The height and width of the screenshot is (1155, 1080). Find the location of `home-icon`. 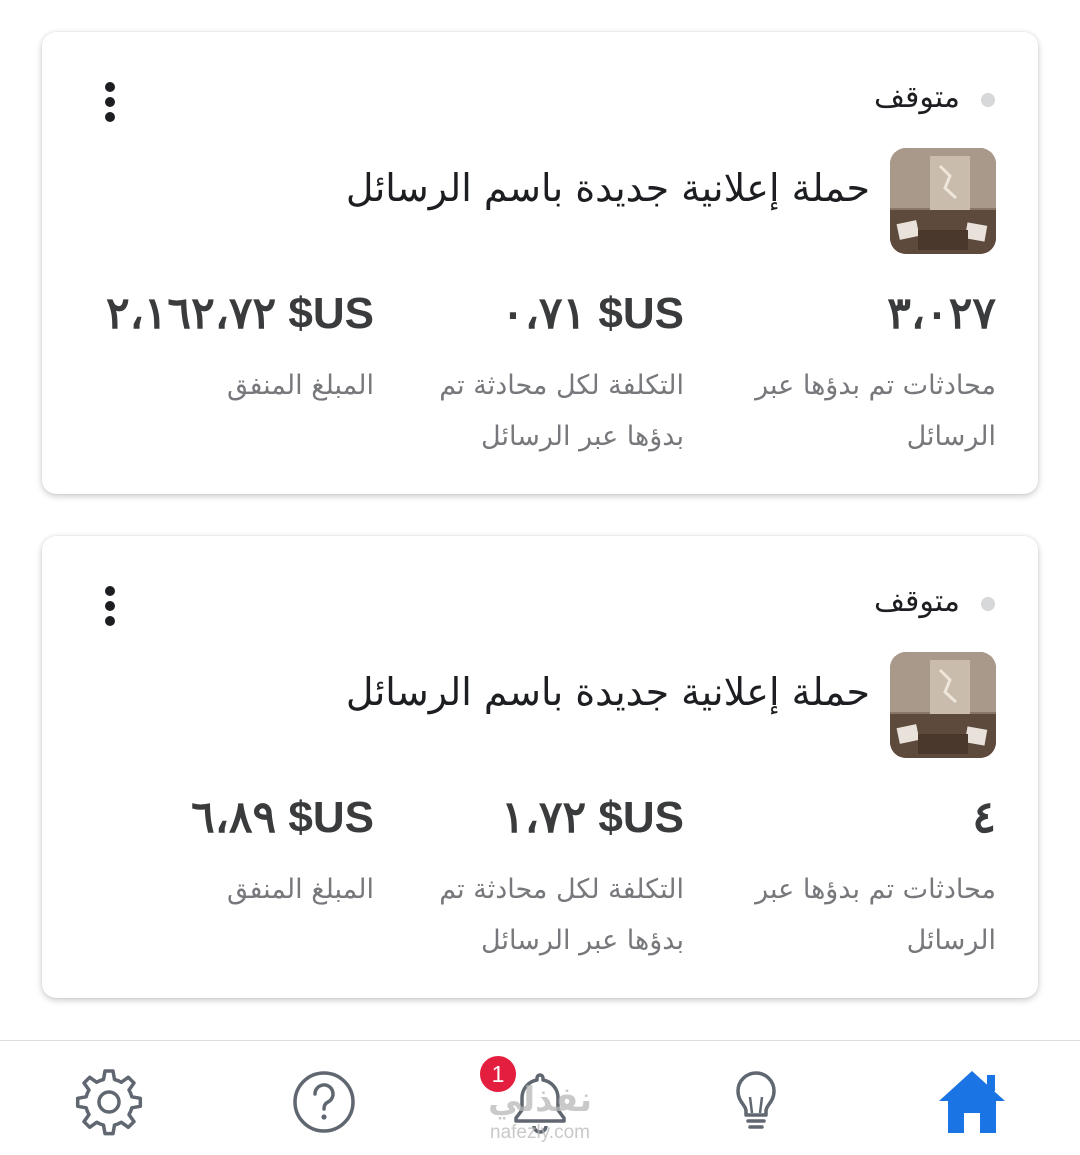

home-icon is located at coordinates (972, 1102).